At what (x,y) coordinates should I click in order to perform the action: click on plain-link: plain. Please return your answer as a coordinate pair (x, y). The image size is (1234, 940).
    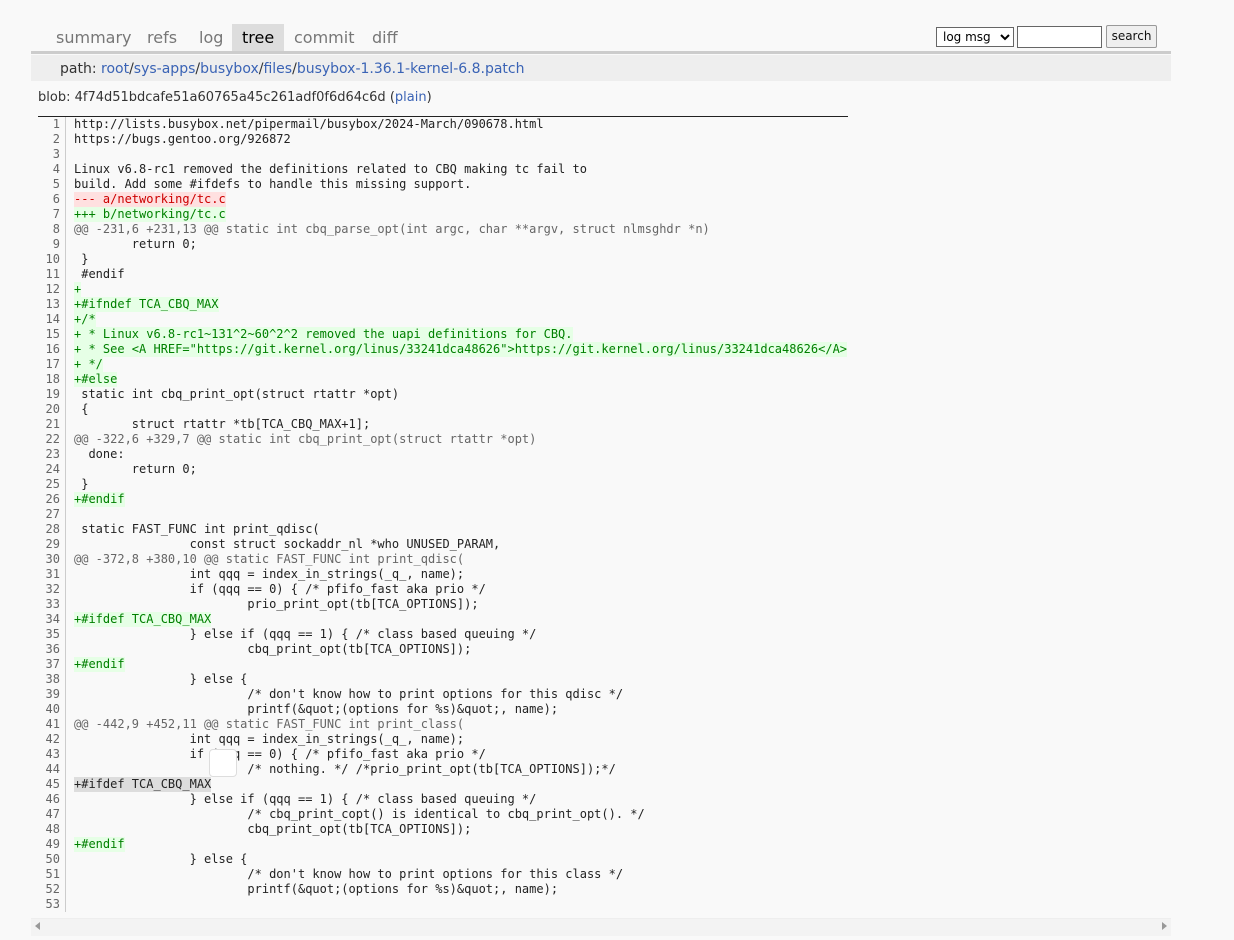
    Looking at the image, I should click on (411, 97).